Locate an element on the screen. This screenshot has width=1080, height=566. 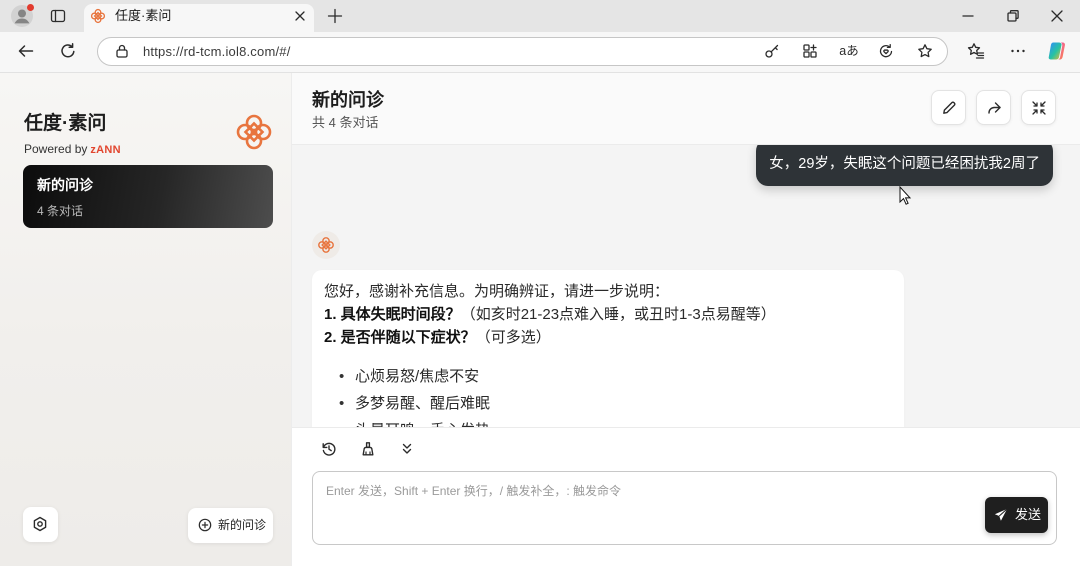
symptom-options-list: 心烦易怒/焦虑不安 多梦易醒、醒后难眠 头晕耳鸣、手心发热 is located at coordinates (608, 395).